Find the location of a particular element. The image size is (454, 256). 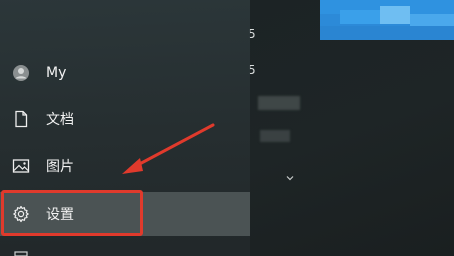

start-item-user: My is located at coordinates (125, 73).